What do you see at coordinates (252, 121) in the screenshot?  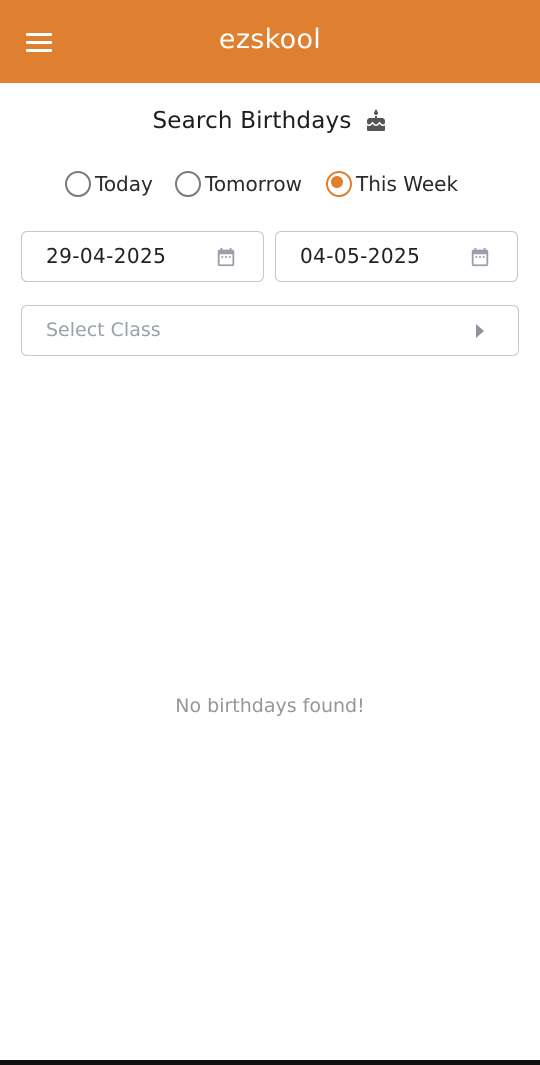 I see `page-title: Search Birthdays` at bounding box center [252, 121].